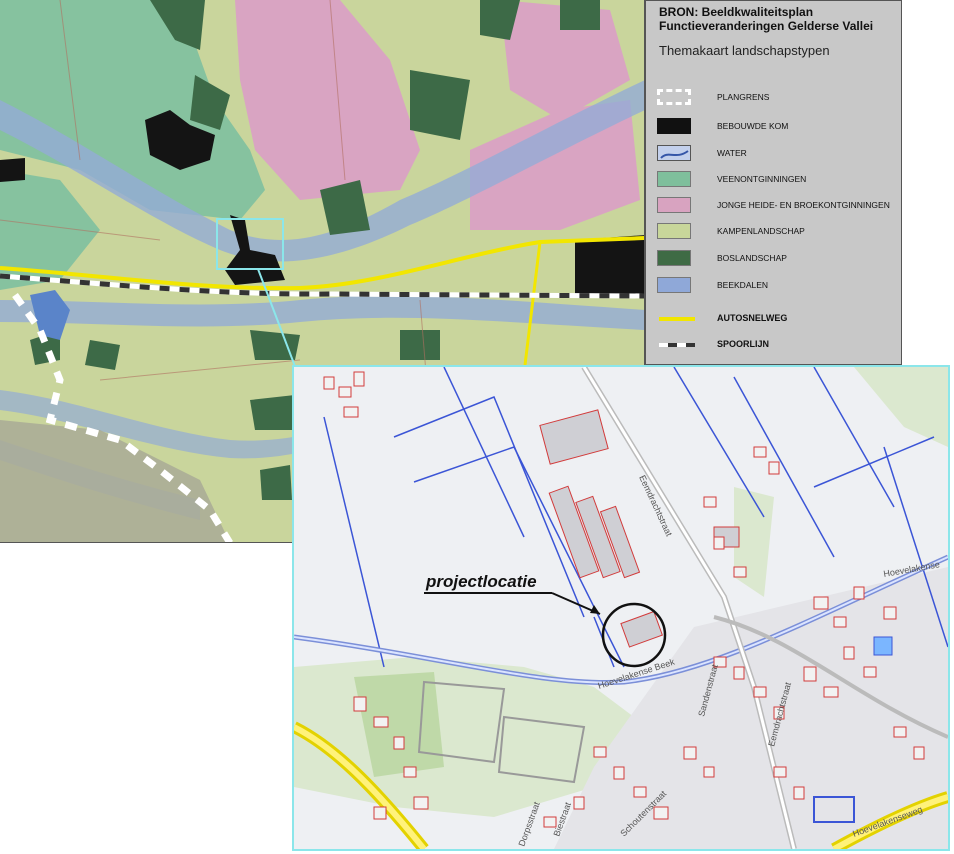 The width and height of the screenshot is (954, 854). I want to click on water-swatch, so click(674, 153).